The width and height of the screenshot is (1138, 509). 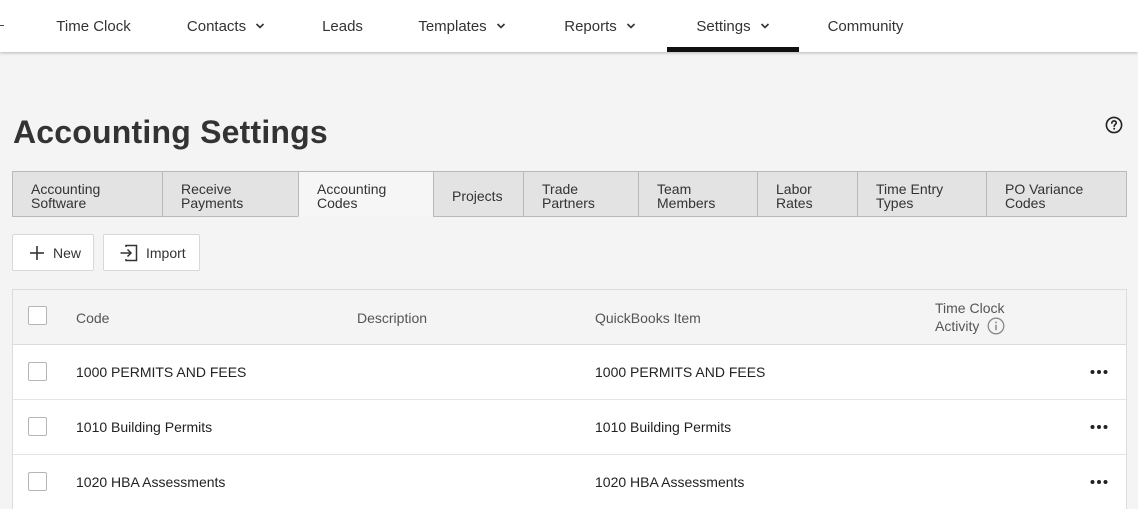 What do you see at coordinates (794, 203) in the screenshot?
I see `tab-label-line2: Rates` at bounding box center [794, 203].